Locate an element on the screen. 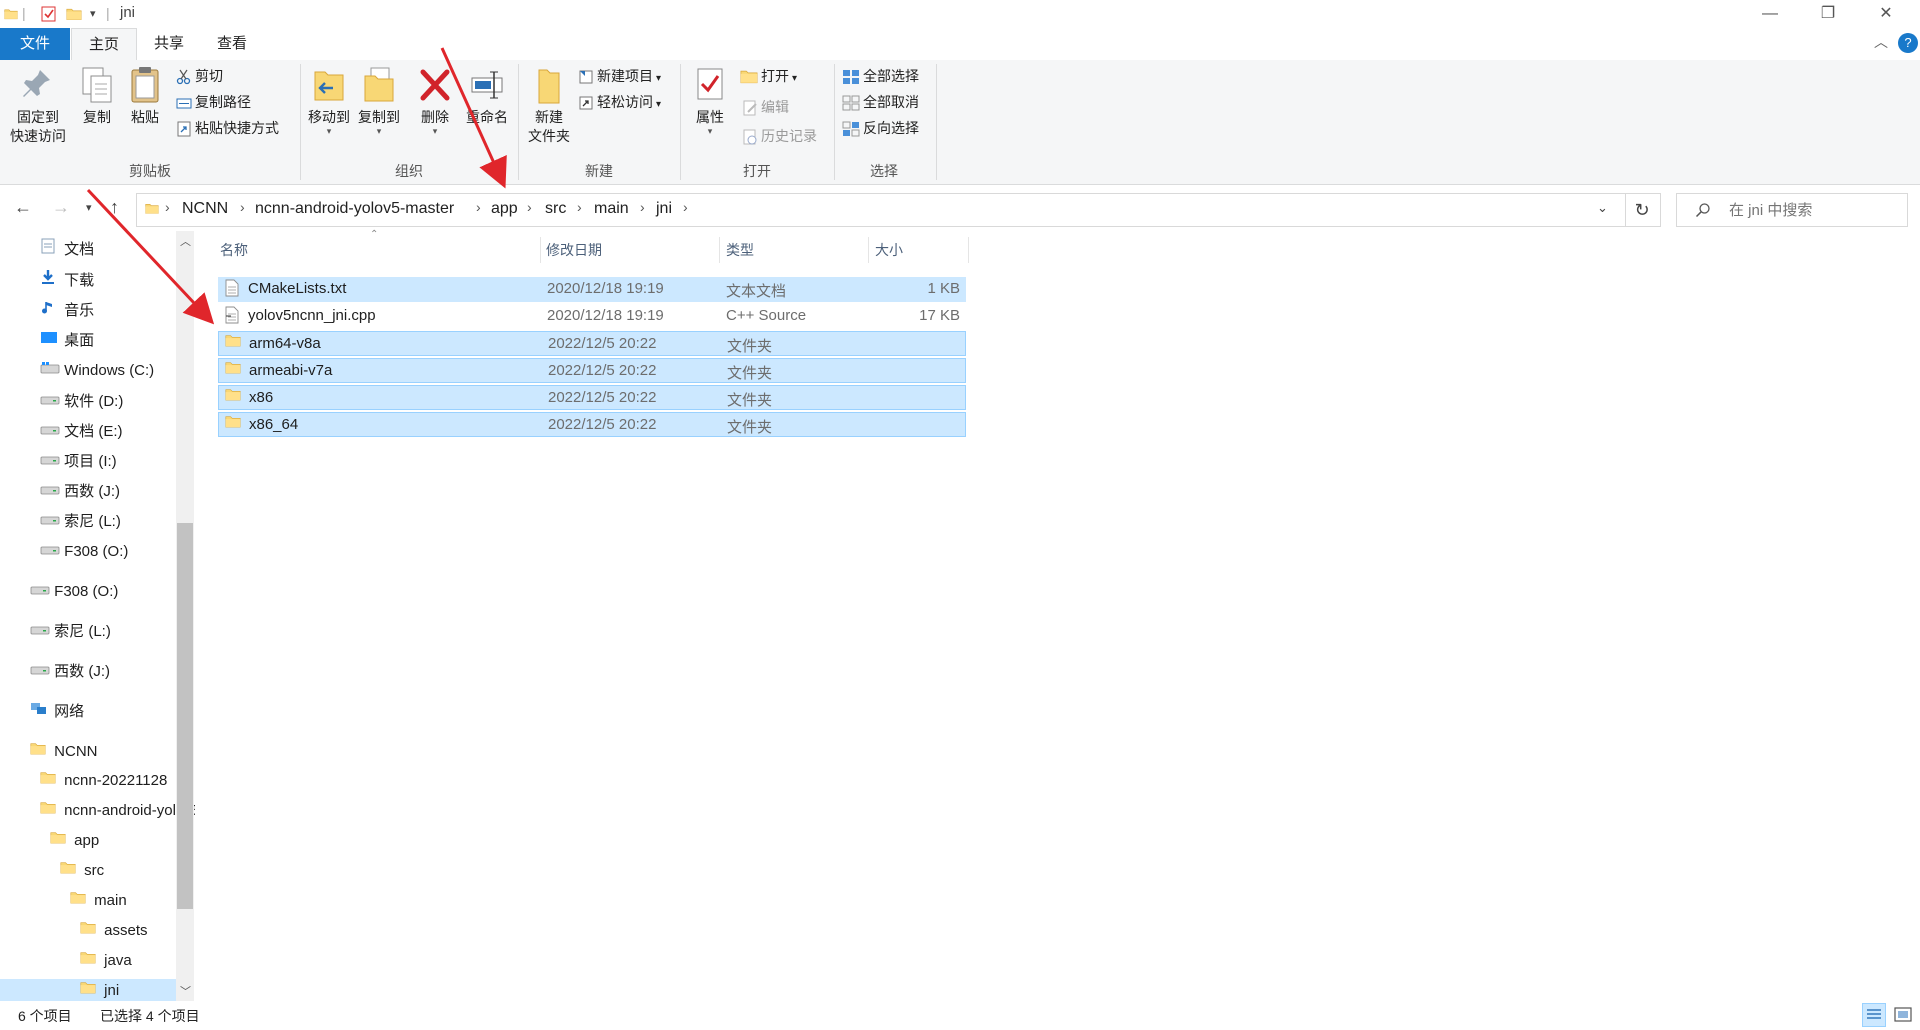 This screenshot has width=1920, height=1030. item-count: 6 个项目 is located at coordinates (45, 1016).